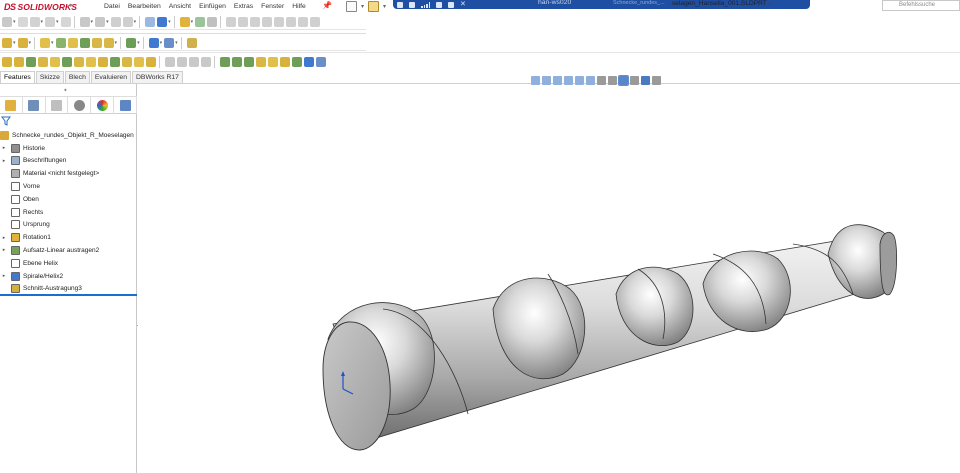  What do you see at coordinates (127, 21) in the screenshot?
I see `fillet-icon` at bounding box center [127, 21].